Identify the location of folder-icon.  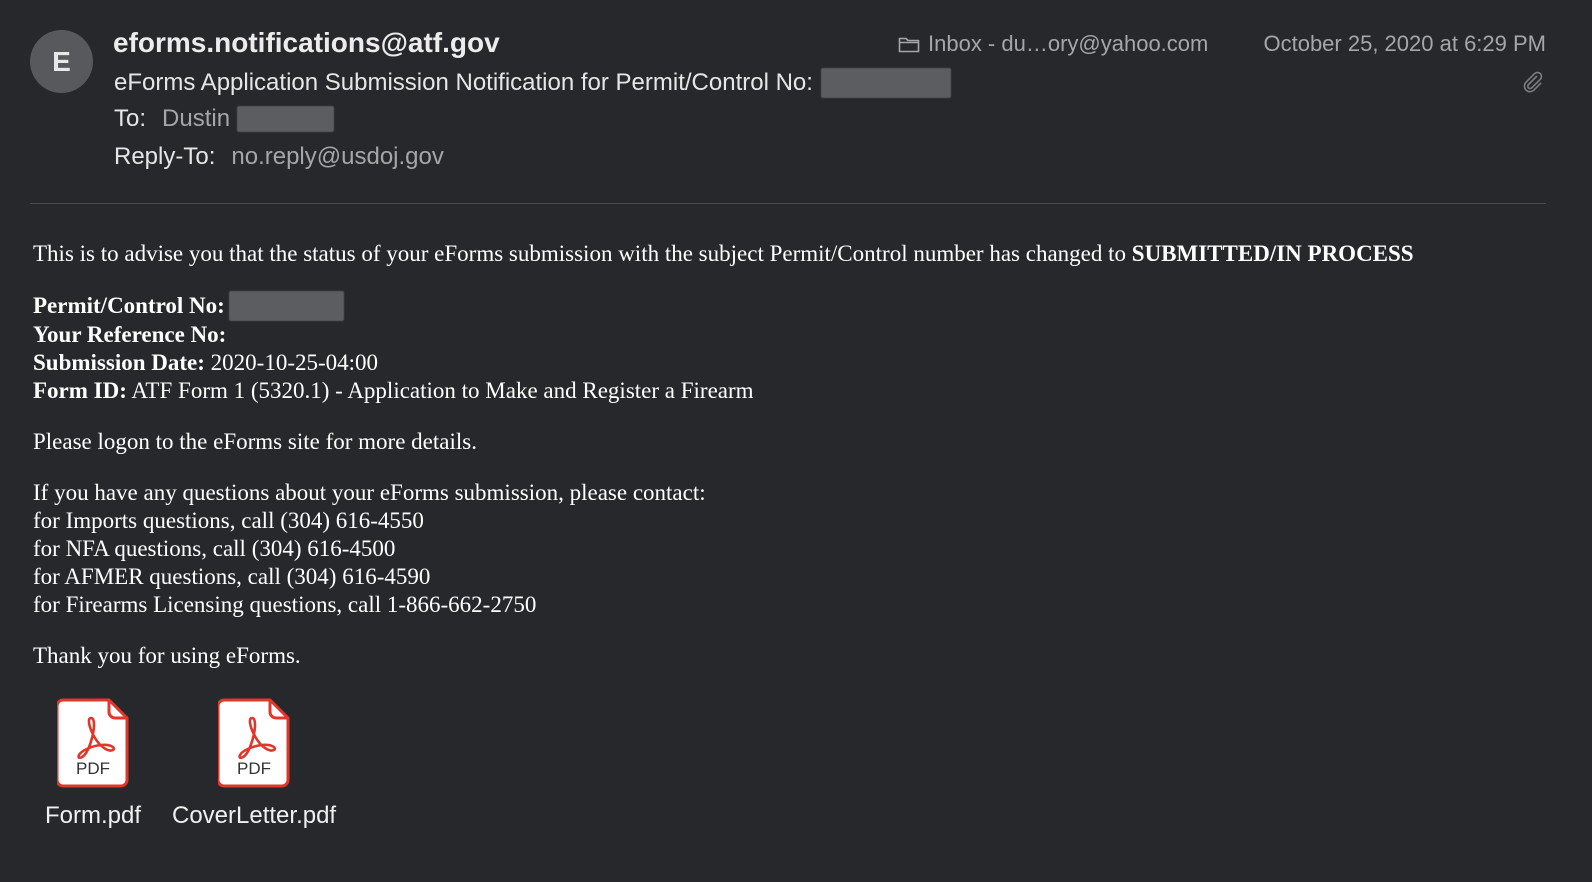
(909, 45).